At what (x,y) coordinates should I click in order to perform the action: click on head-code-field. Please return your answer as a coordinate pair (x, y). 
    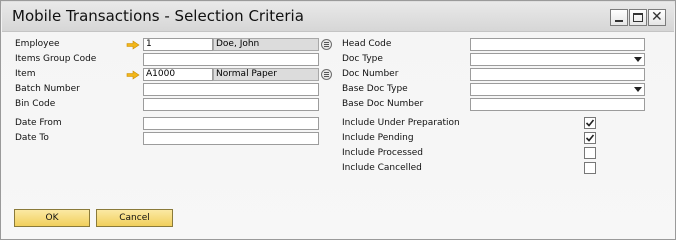
    Looking at the image, I should click on (557, 44).